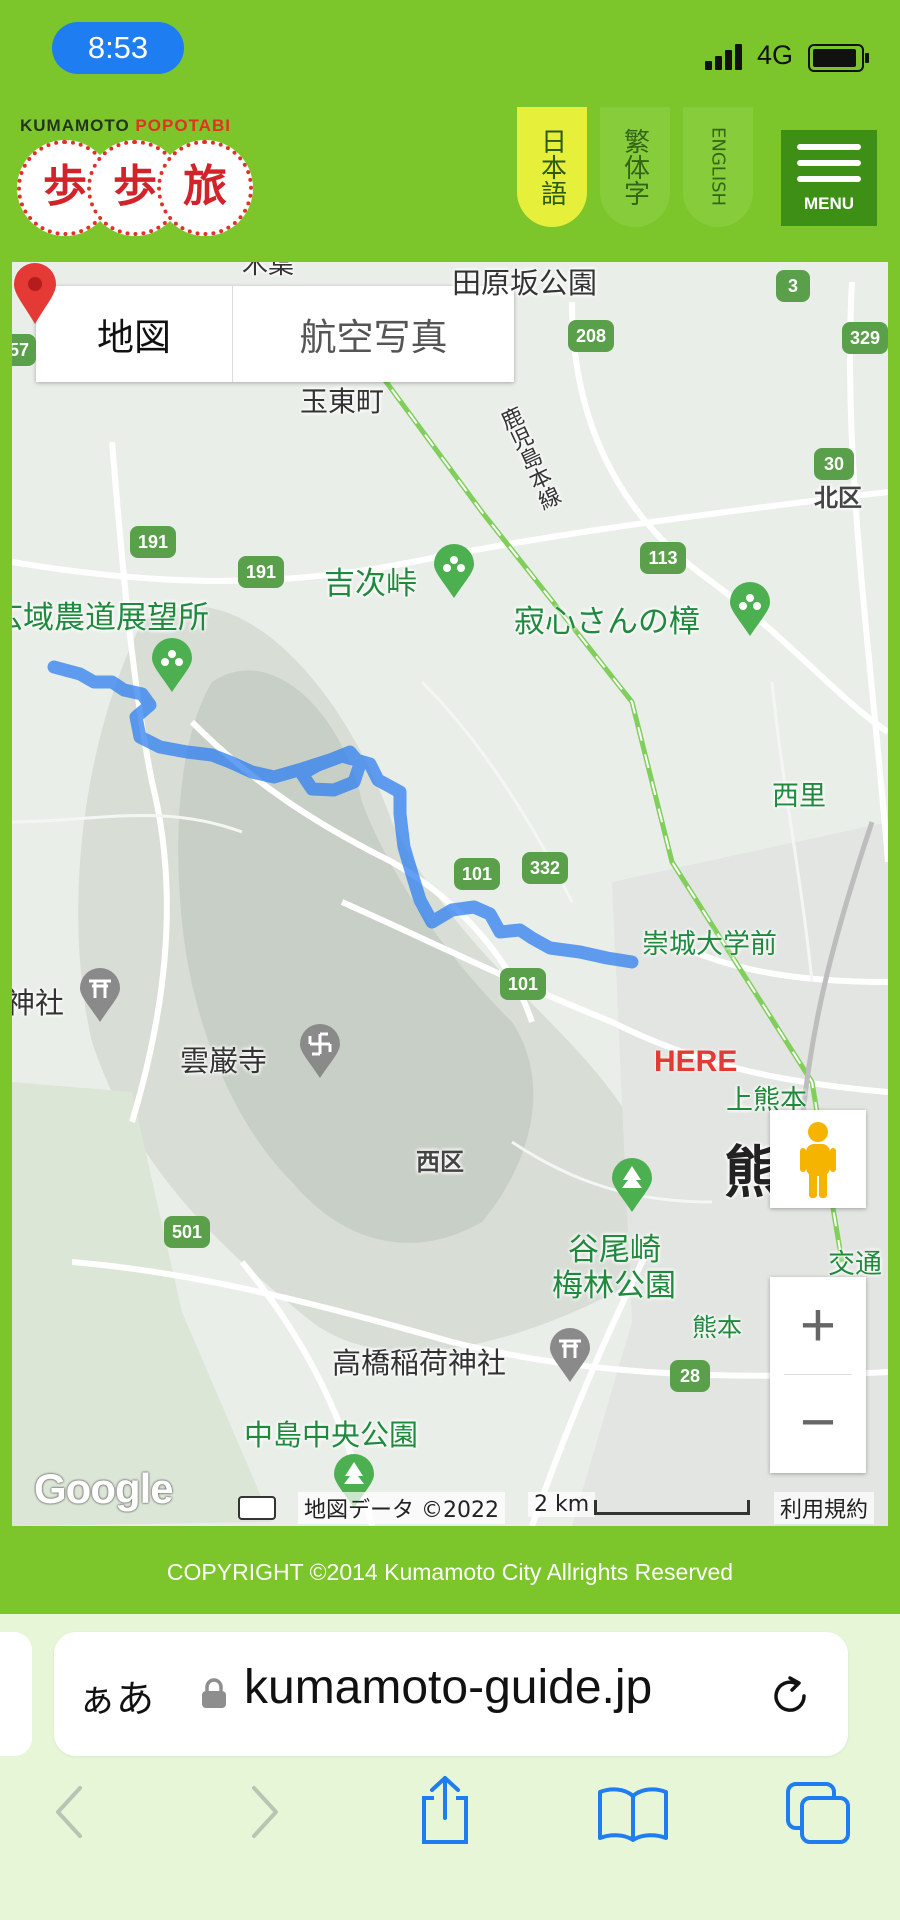 The image size is (900, 1920). Describe the element at coordinates (829, 178) in the screenshot. I see `menu-button: MENU` at that location.